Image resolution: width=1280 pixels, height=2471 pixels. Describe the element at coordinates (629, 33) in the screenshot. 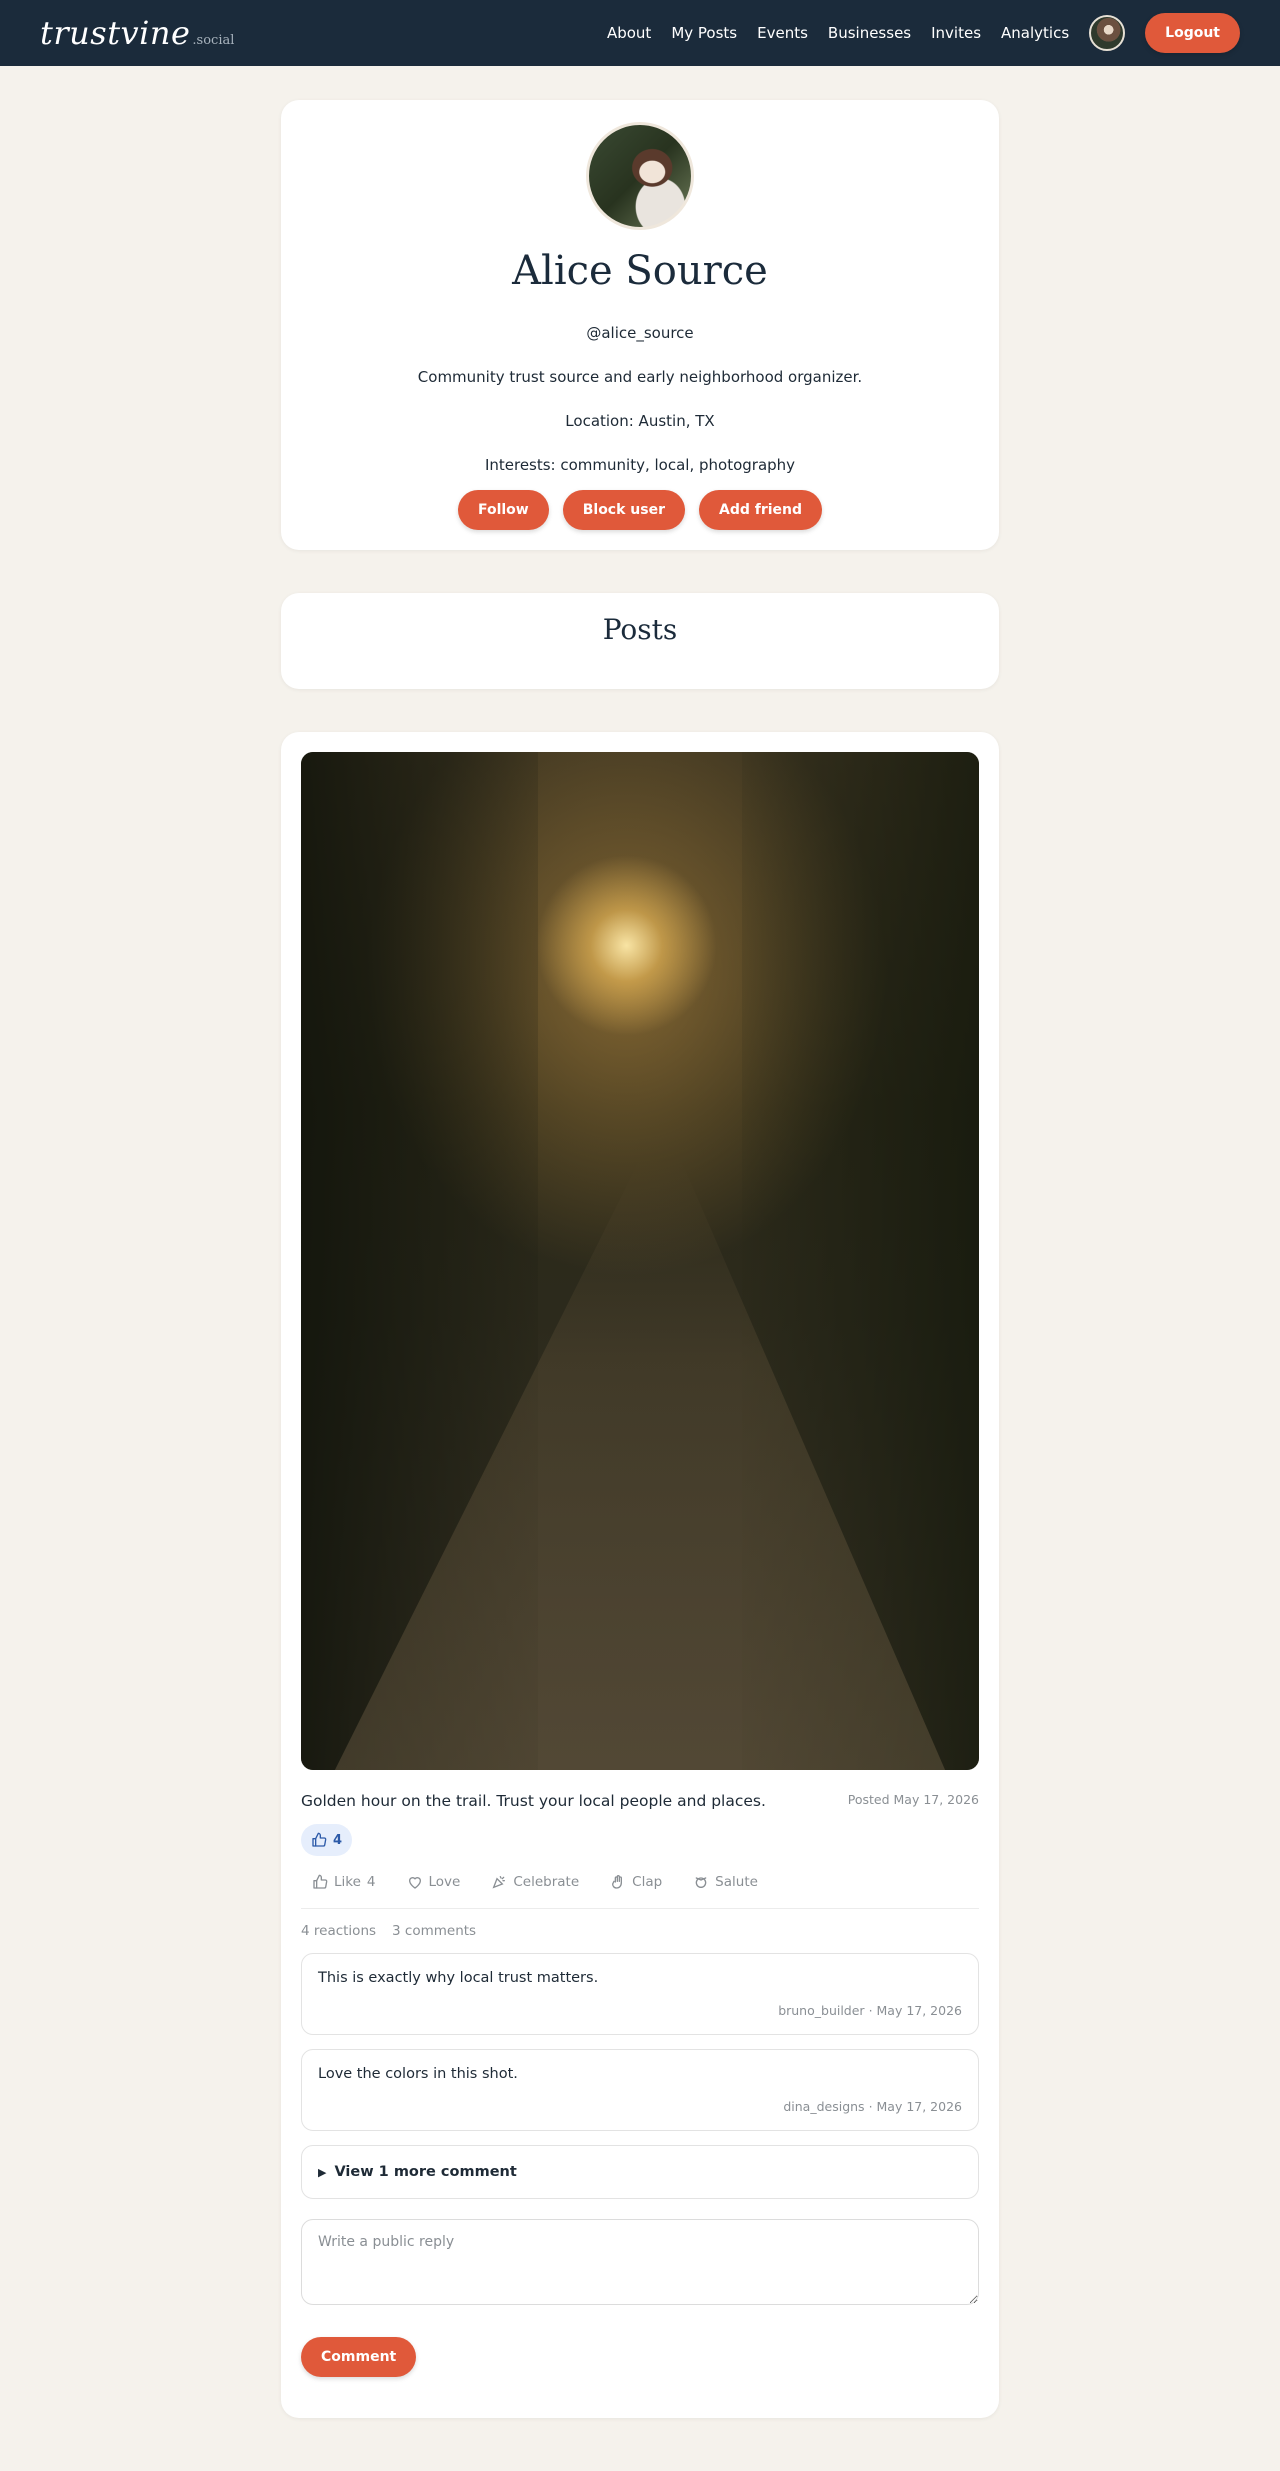

I see `nav-link-about: About` at that location.